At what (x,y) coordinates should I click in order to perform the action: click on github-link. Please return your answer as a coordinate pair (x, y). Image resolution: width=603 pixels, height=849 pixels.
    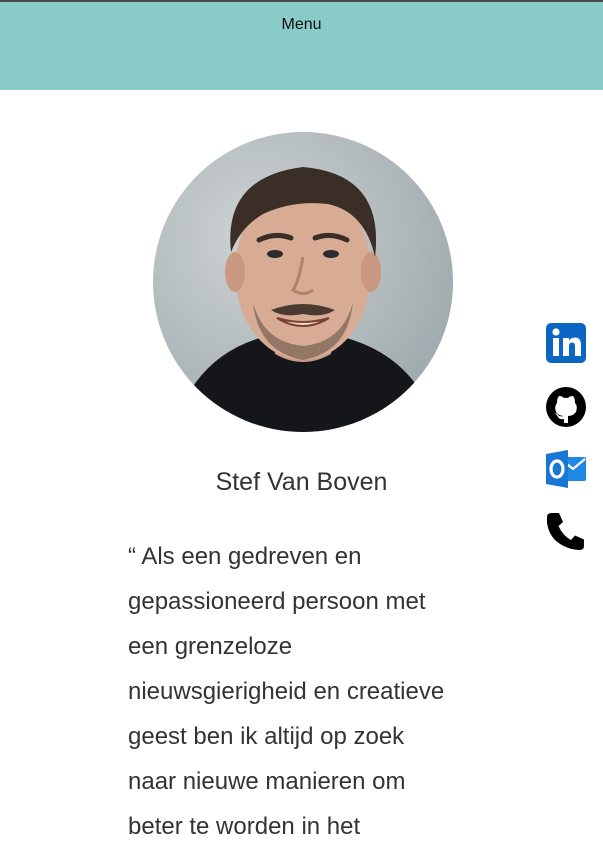
    Looking at the image, I should click on (566, 407).